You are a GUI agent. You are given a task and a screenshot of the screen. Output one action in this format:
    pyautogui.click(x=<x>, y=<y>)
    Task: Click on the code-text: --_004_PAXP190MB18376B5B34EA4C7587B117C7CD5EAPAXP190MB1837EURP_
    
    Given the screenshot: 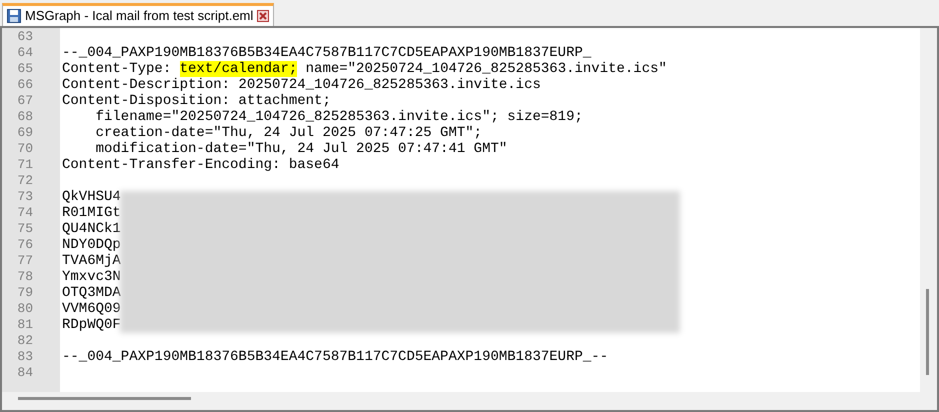 What is the action you would take?
    pyautogui.click(x=327, y=53)
    